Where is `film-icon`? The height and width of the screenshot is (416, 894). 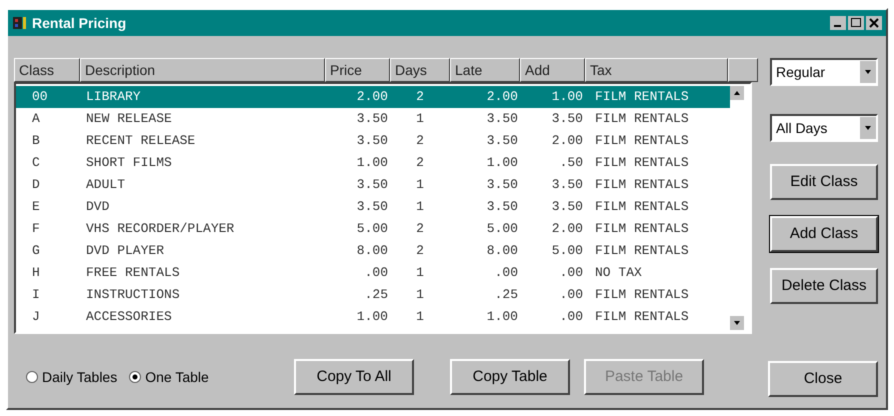 film-icon is located at coordinates (20, 23).